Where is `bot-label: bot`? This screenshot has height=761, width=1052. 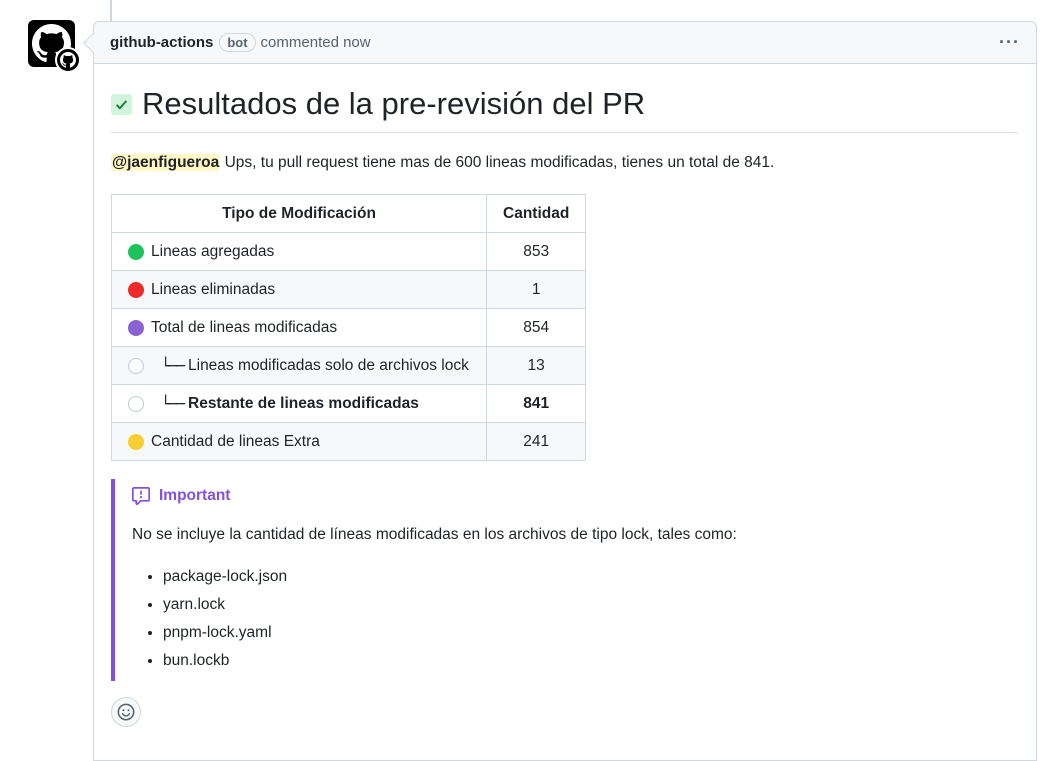 bot-label: bot is located at coordinates (237, 42).